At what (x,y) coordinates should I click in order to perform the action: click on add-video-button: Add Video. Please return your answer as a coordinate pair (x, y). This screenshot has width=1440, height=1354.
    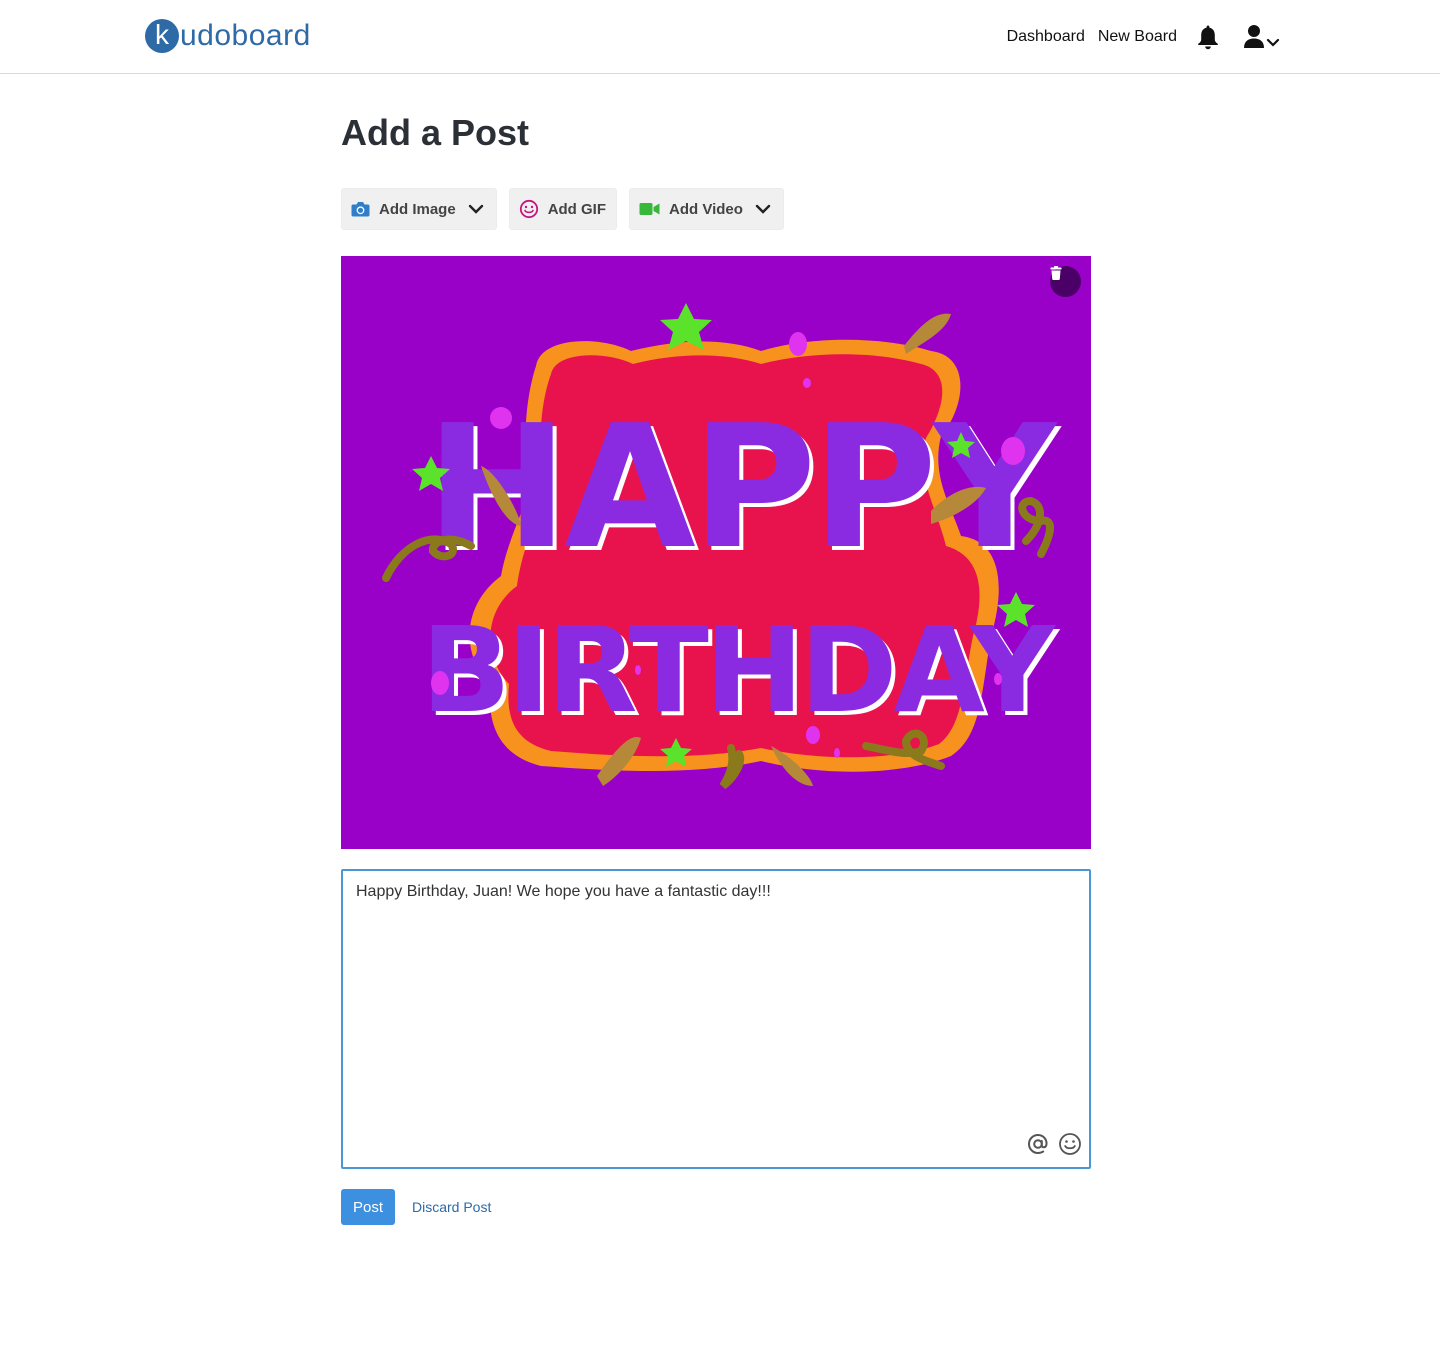
    Looking at the image, I should click on (706, 209).